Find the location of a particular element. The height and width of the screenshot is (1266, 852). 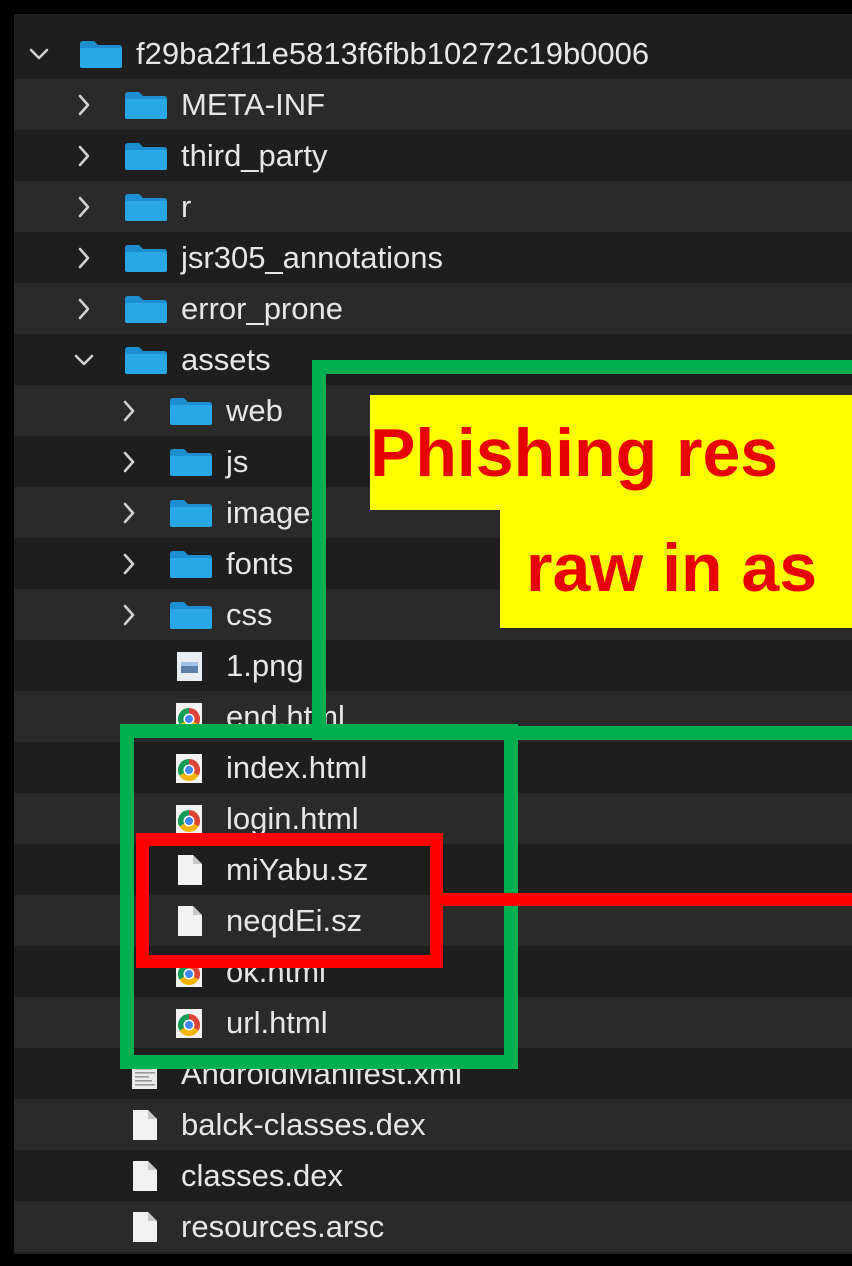

tree-item-label: fonts is located at coordinates (260, 563).